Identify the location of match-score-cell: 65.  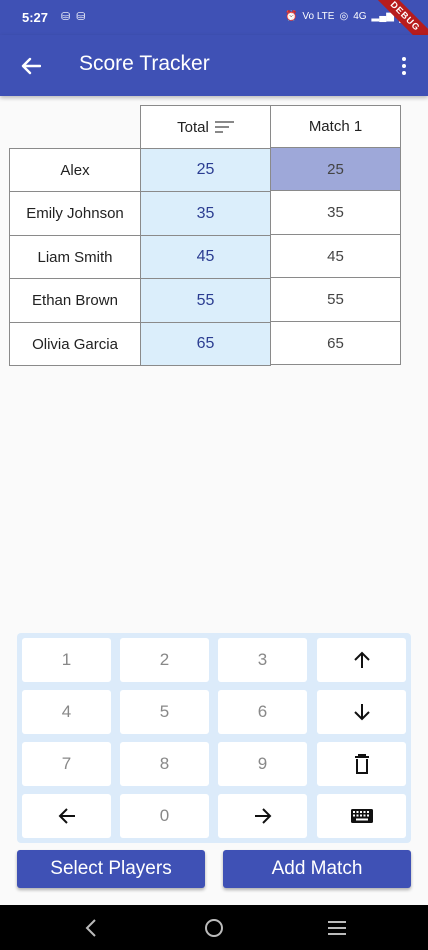
(335, 343).